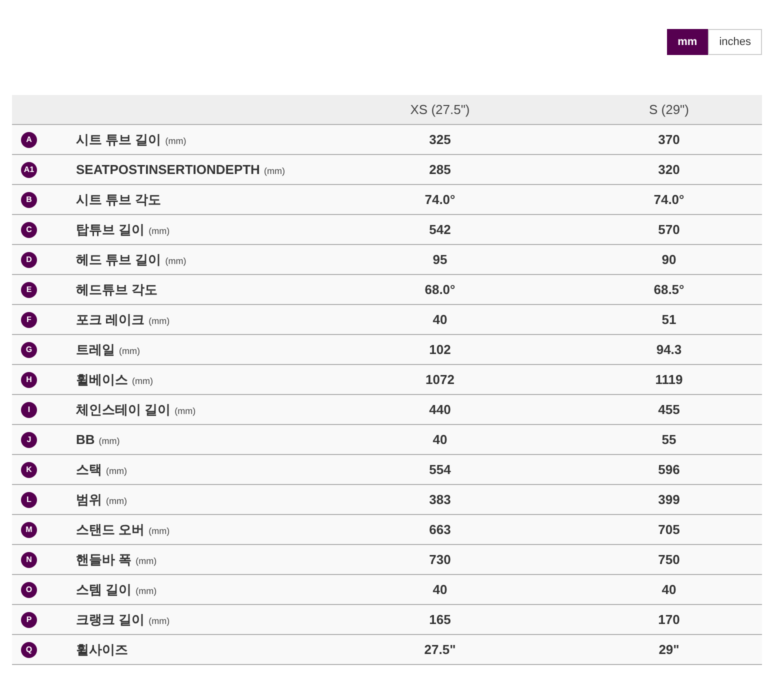  Describe the element at coordinates (669, 319) in the screenshot. I see `table-cell-text: 51` at that location.